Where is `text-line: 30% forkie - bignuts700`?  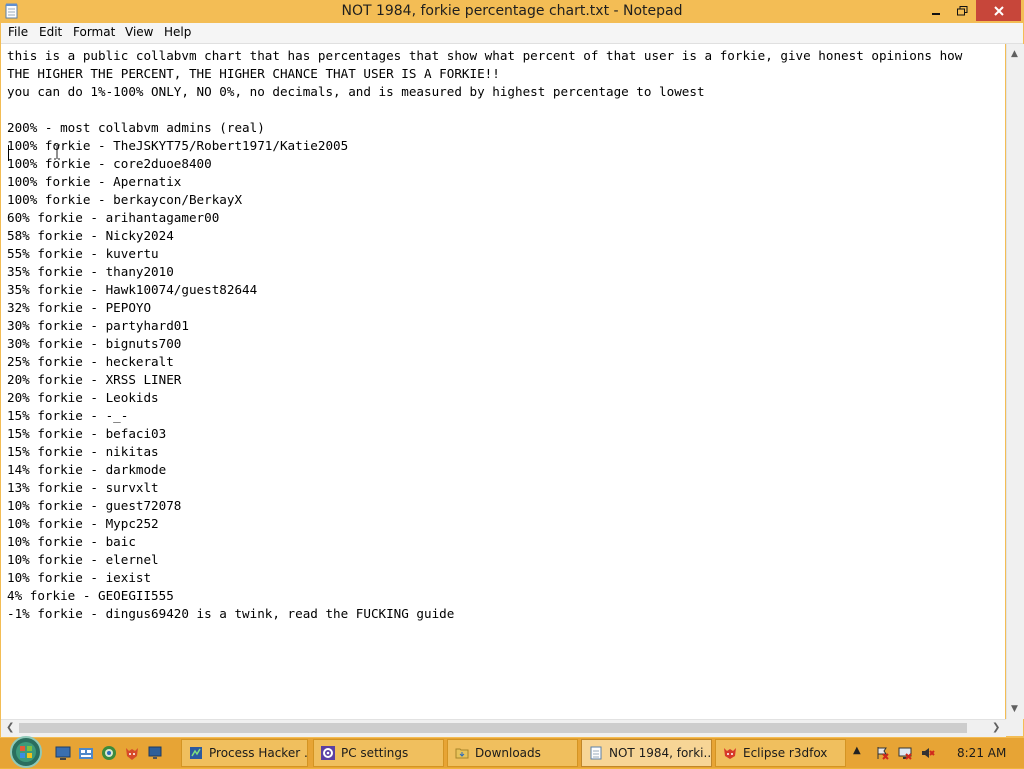
text-line: 30% forkie - bignuts700 is located at coordinates (94, 343).